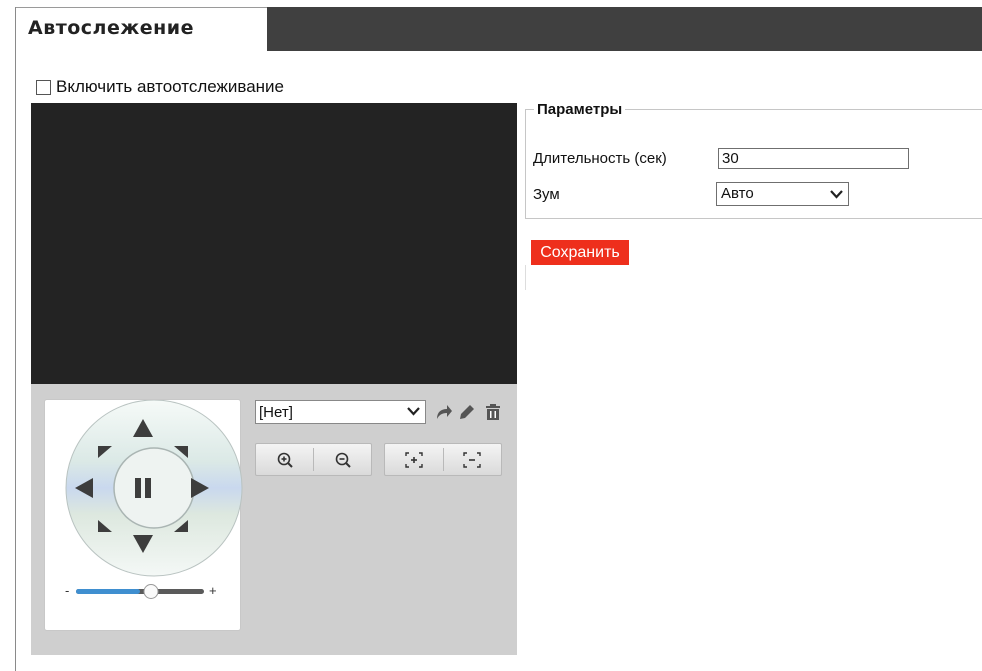  I want to click on duration-label: Длительность (сек), so click(600, 158).